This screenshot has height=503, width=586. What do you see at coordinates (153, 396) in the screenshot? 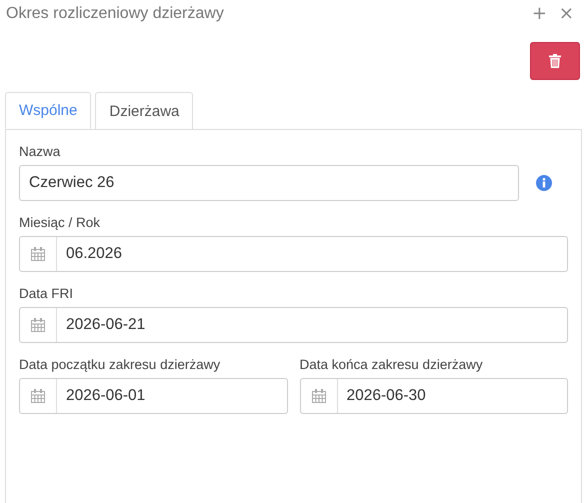
I see `date-field: 2026-06-01` at bounding box center [153, 396].